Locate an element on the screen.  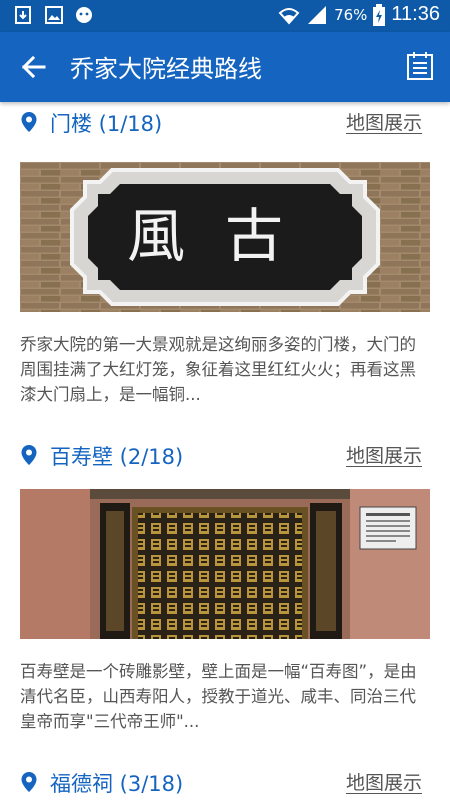
download-notification-icon is located at coordinates (23, 15).